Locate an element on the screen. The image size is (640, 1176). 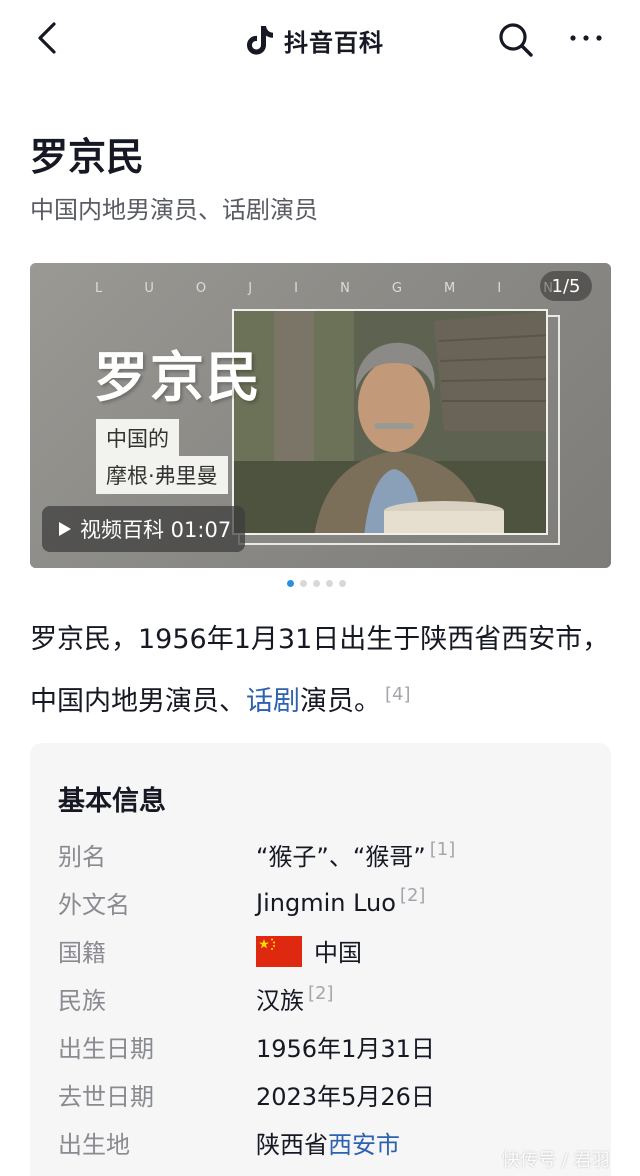
brand-name: 抖音百科 is located at coordinates (334, 42).